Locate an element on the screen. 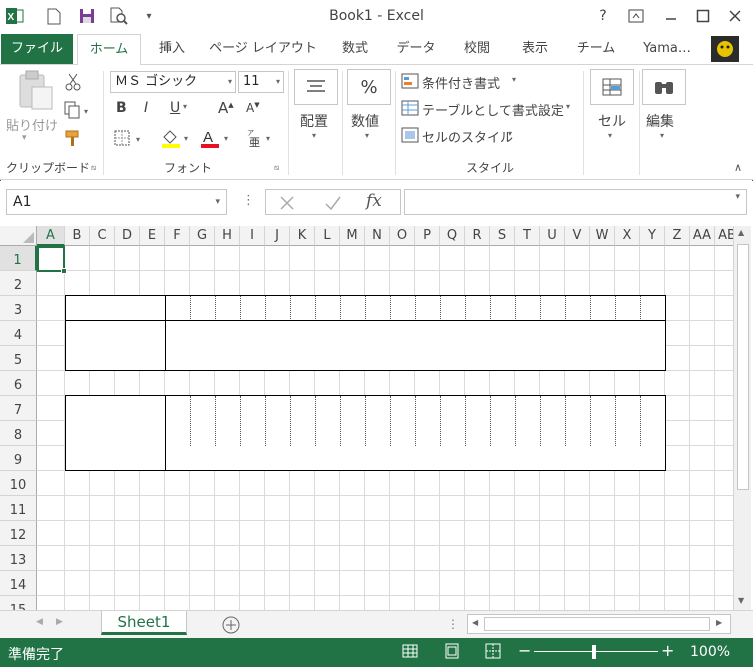 This screenshot has height=667, width=753. horizontal-scrollbar: ◀ ▶ is located at coordinates (599, 624).